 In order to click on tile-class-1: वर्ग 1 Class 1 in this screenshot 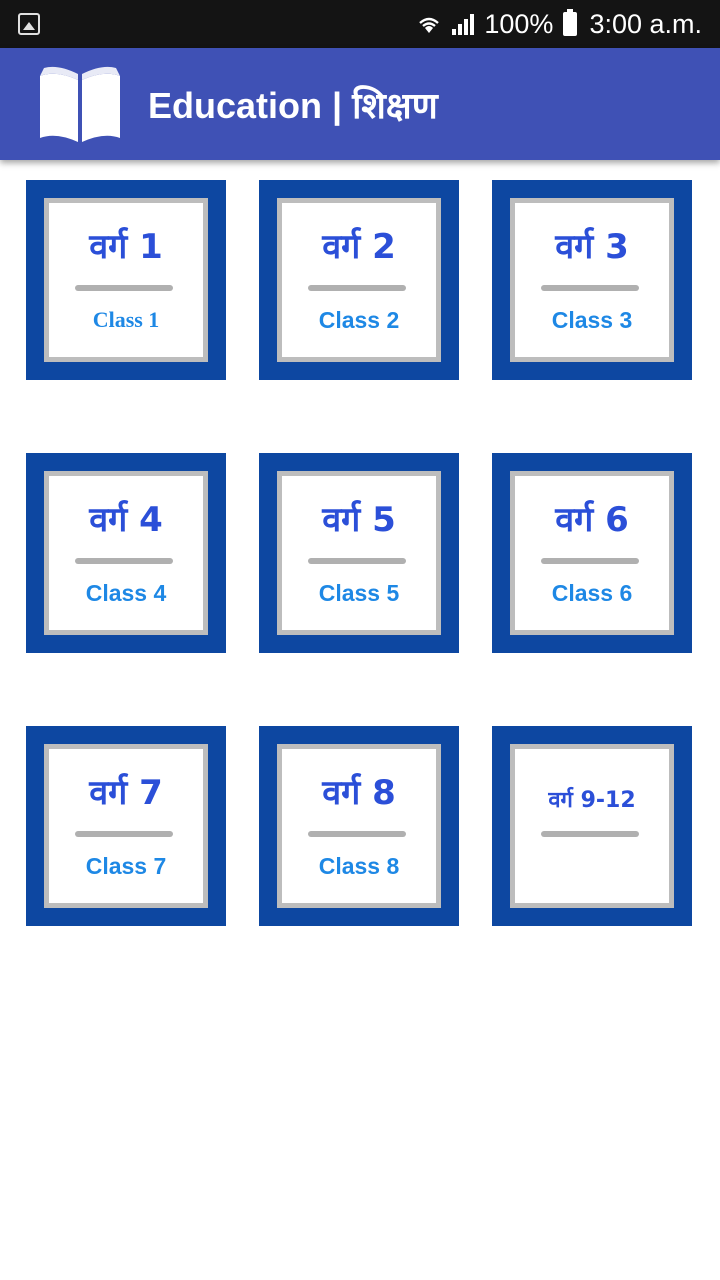, I will do `click(126, 280)`.